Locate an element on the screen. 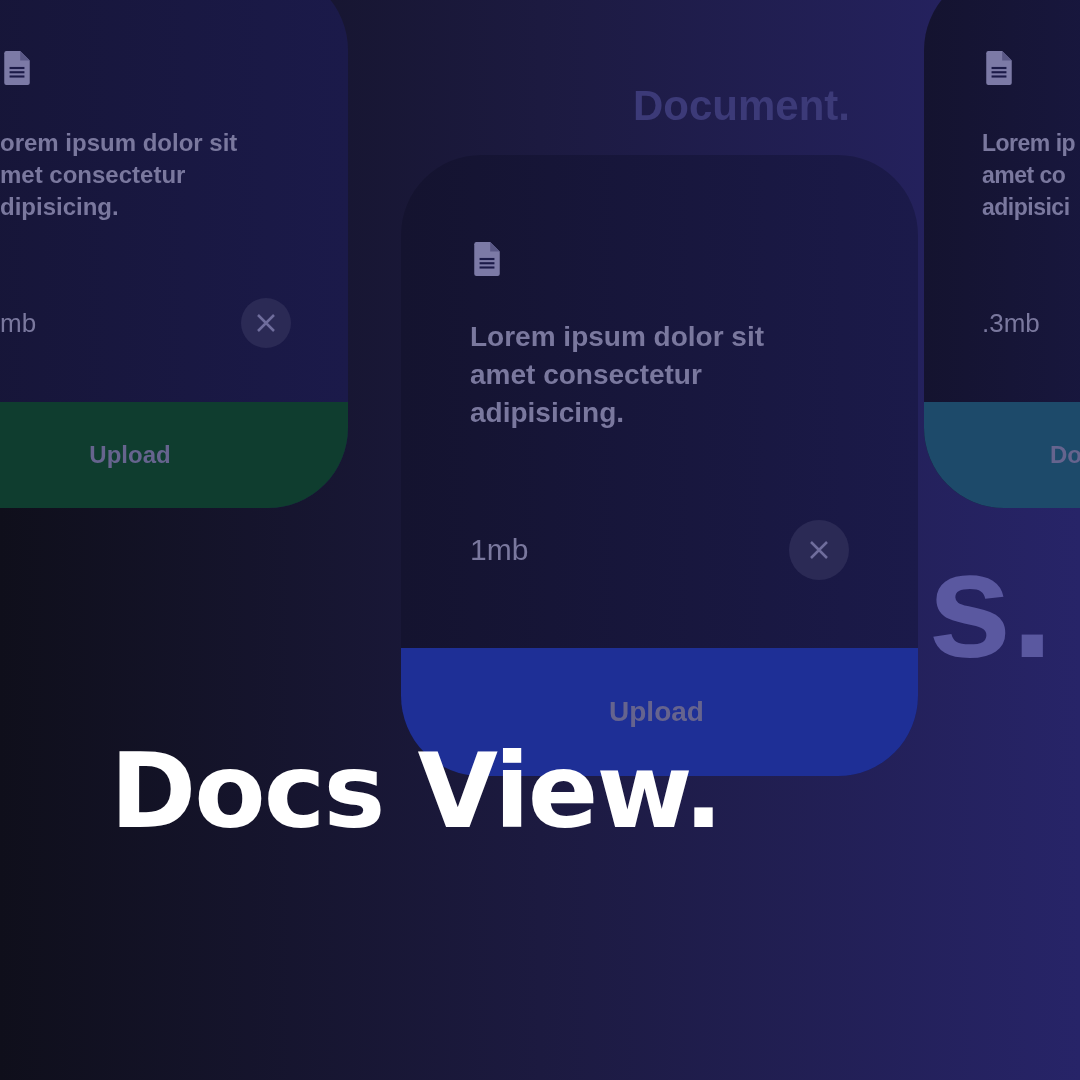 The height and width of the screenshot is (1080, 1080). description-line: adipisicing. is located at coordinates (548, 413).